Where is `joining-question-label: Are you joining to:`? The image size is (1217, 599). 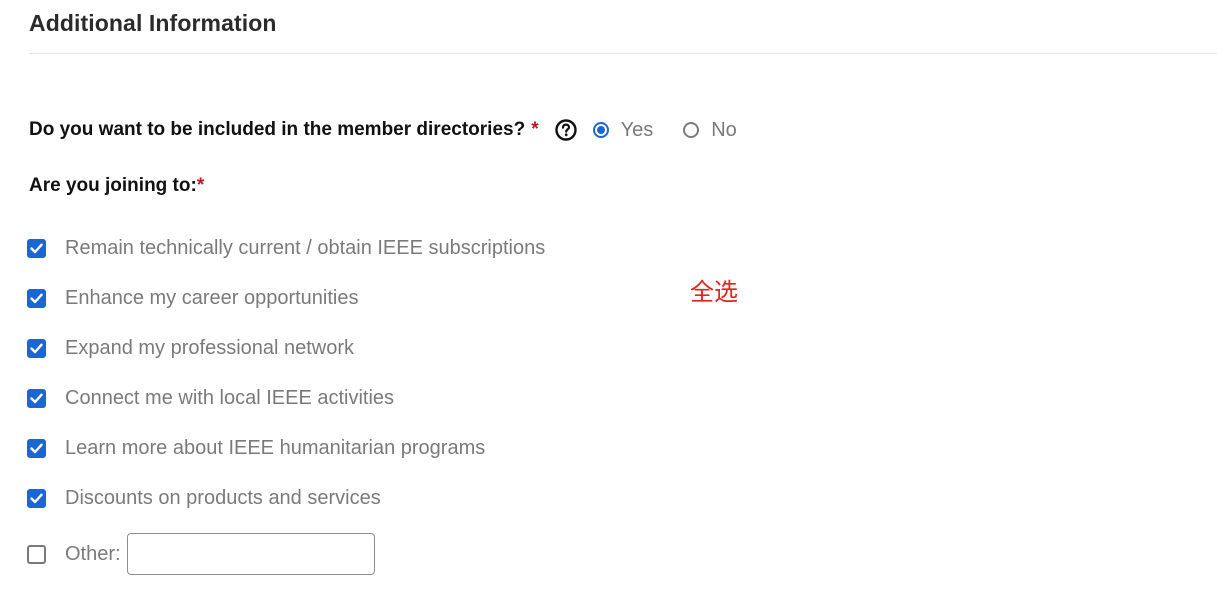 joining-question-label: Are you joining to: is located at coordinates (113, 185).